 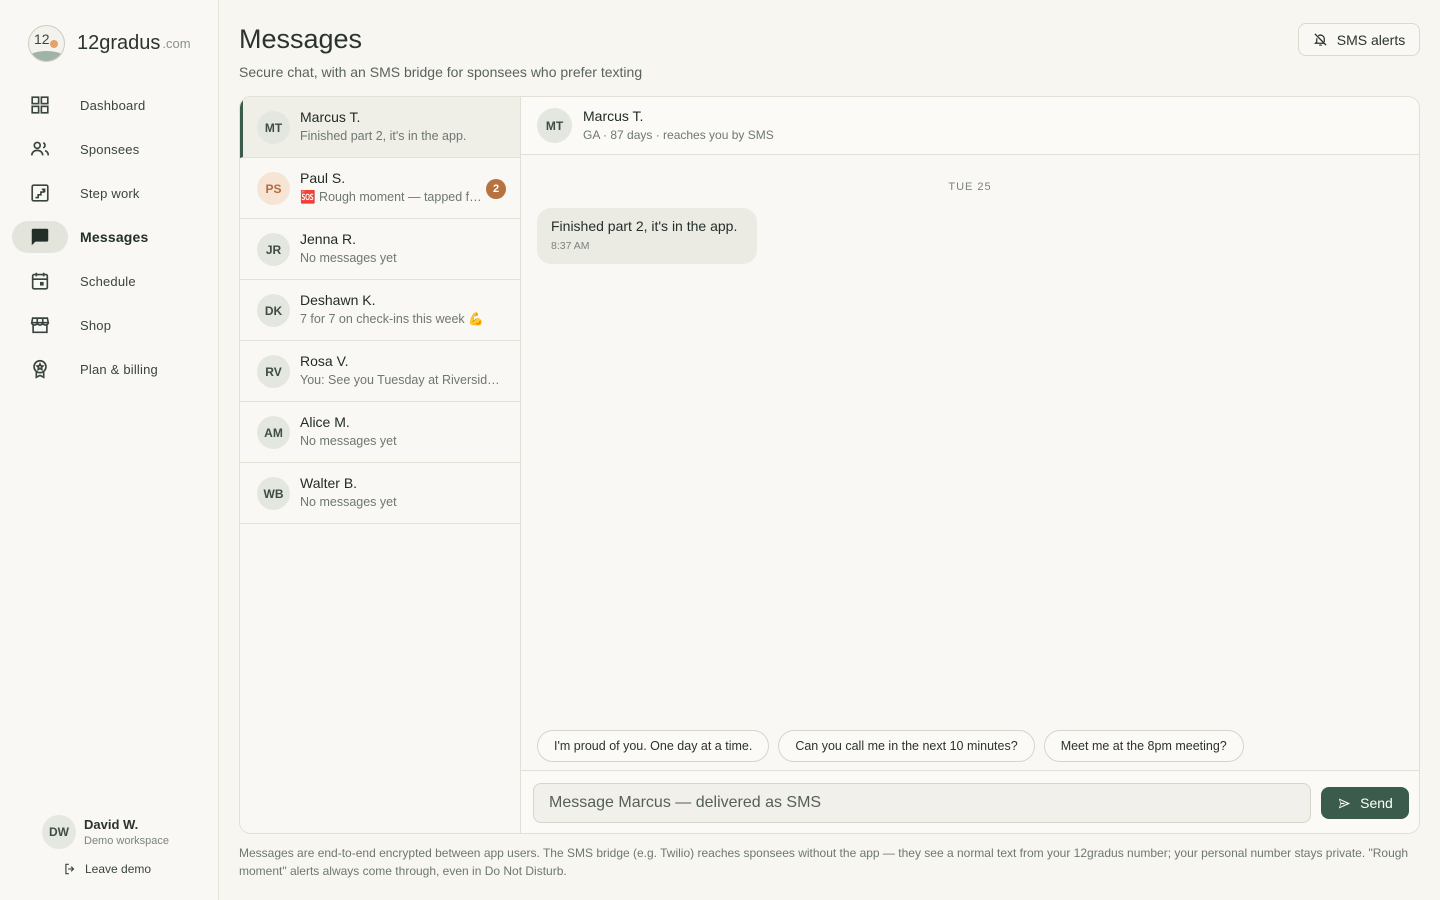 What do you see at coordinates (40, 149) in the screenshot?
I see `people-icon` at bounding box center [40, 149].